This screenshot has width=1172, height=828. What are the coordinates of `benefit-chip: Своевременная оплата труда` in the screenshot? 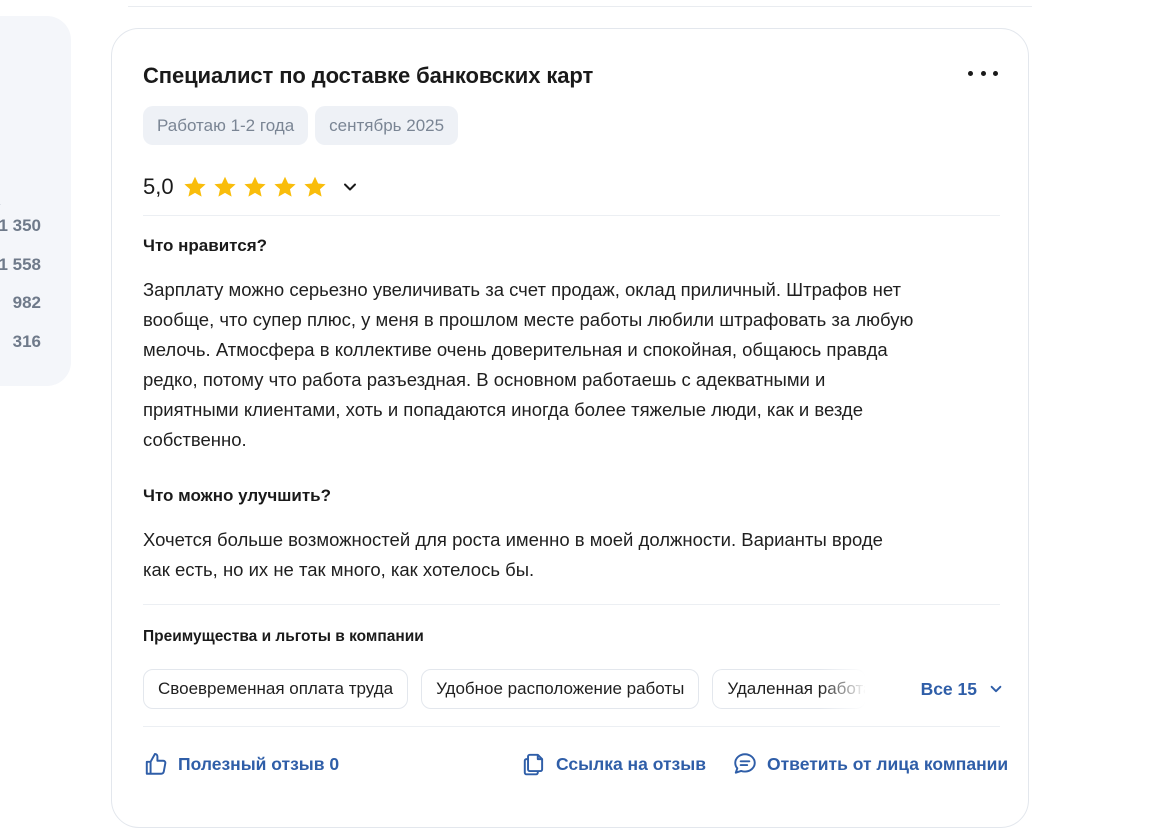 It's located at (276, 689).